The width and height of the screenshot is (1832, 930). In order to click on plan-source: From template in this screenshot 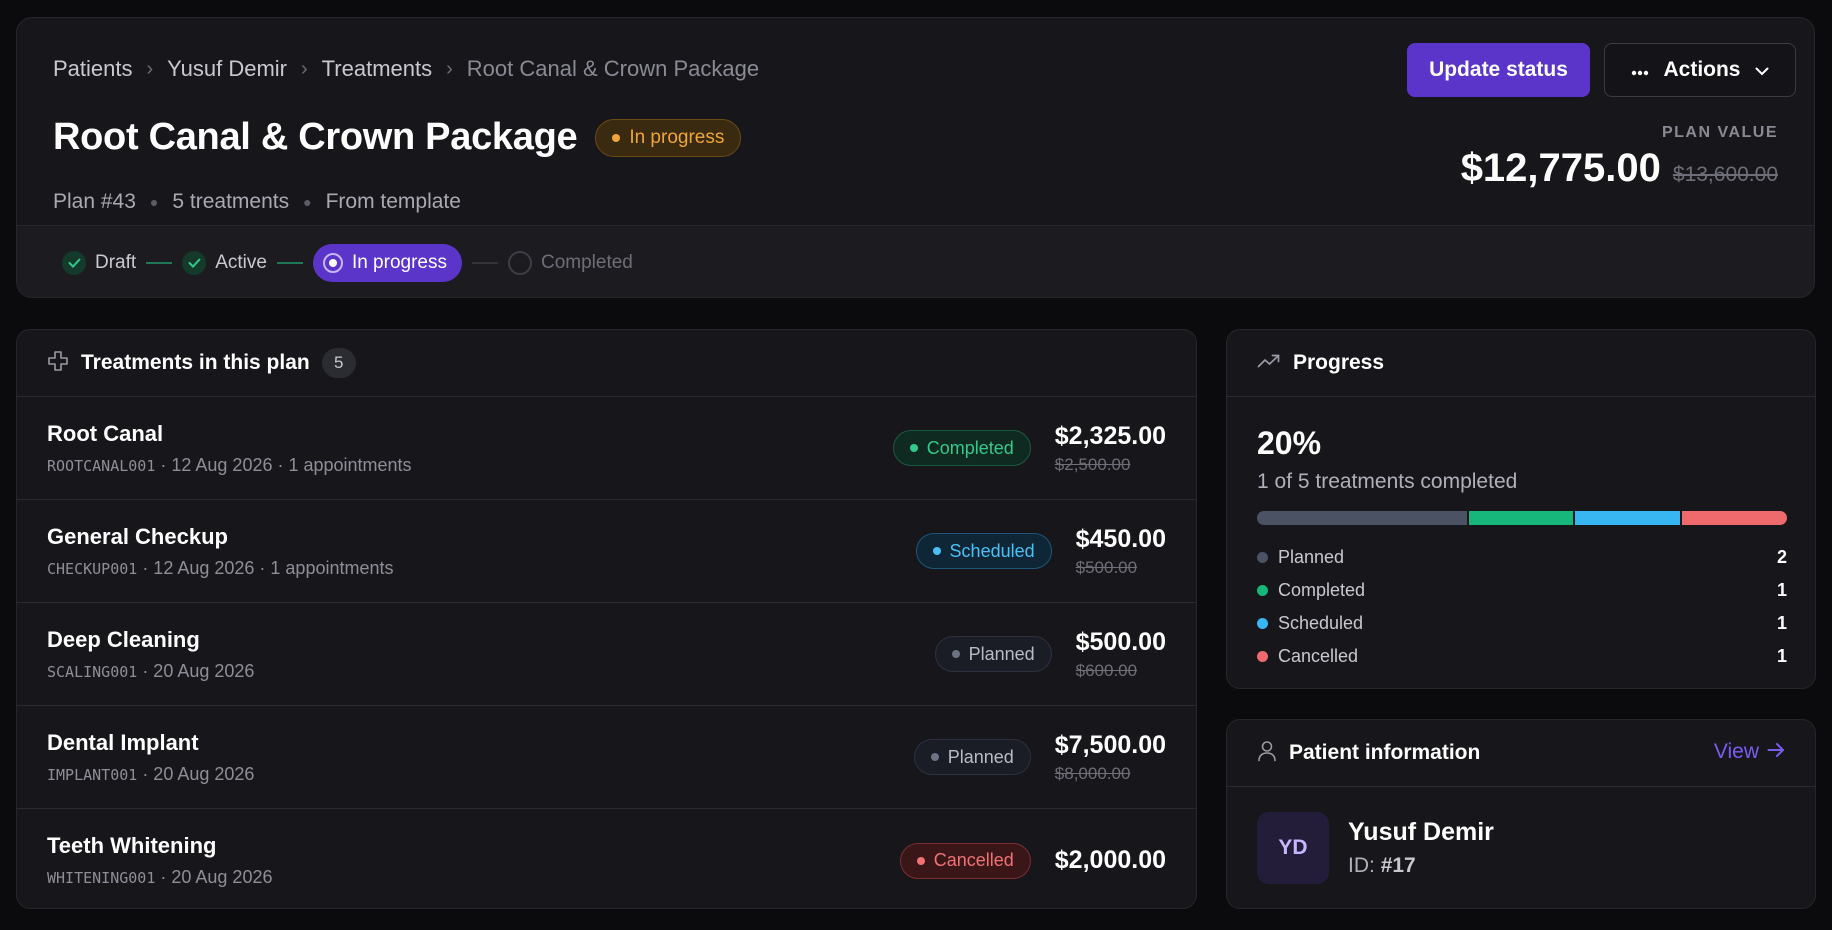, I will do `click(393, 201)`.